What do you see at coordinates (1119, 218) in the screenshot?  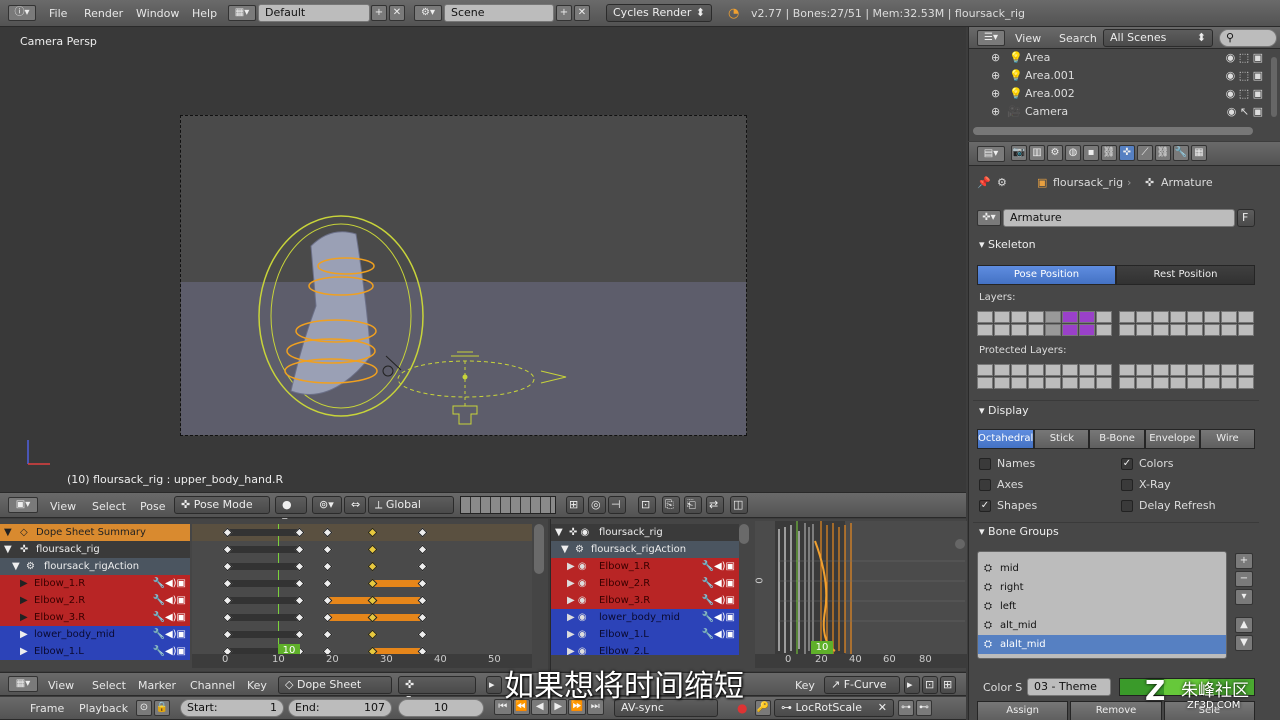 I see `datablock-name-field: Armature` at bounding box center [1119, 218].